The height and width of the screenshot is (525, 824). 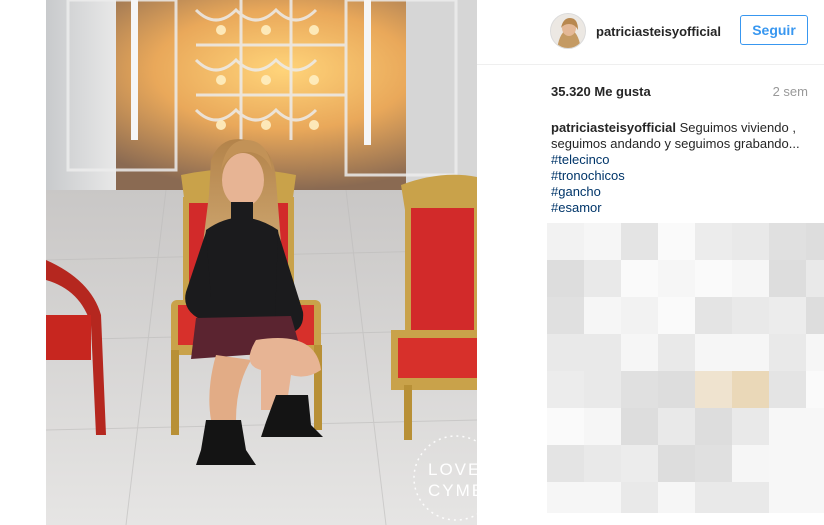 I want to click on avatar, so click(x=568, y=31).